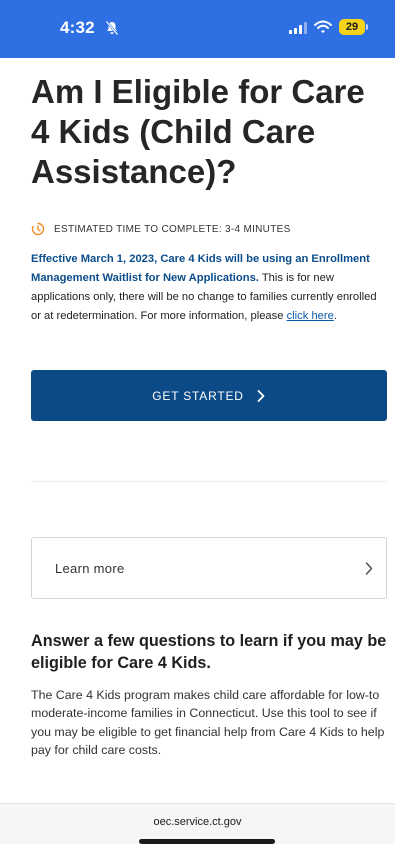 The image size is (395, 844). Describe the element at coordinates (198, 395) in the screenshot. I see `get-started-label: GET STARTED` at that location.